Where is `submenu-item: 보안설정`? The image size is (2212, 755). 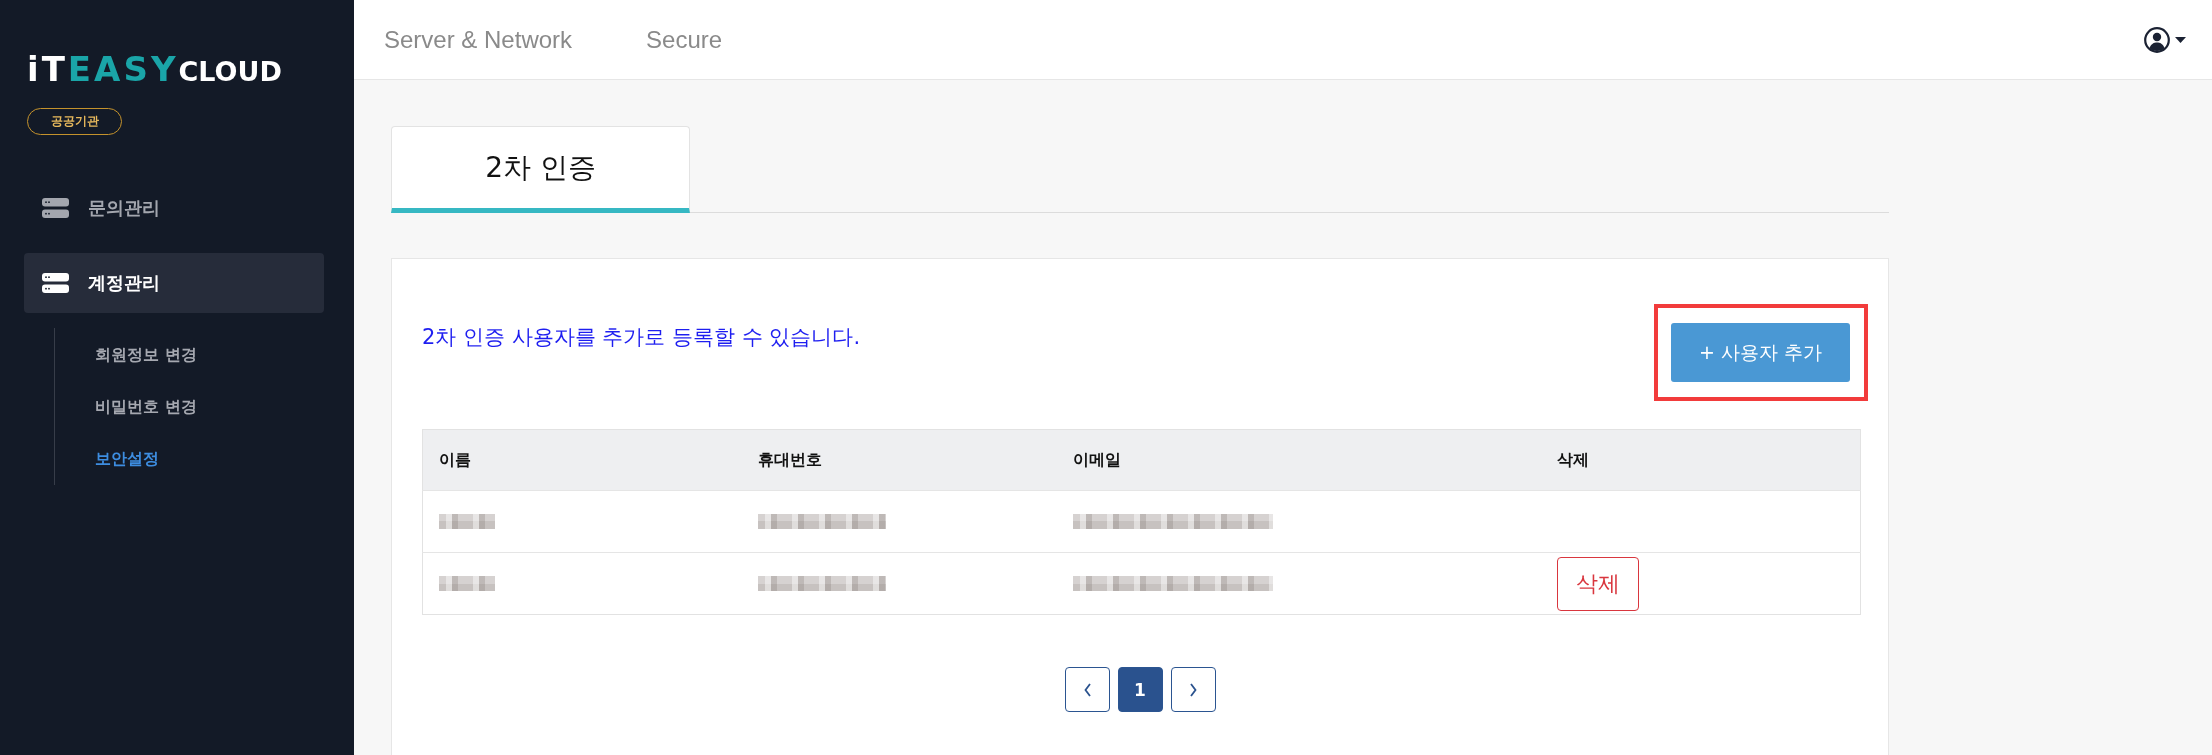 submenu-item: 보안설정 is located at coordinates (107, 459).